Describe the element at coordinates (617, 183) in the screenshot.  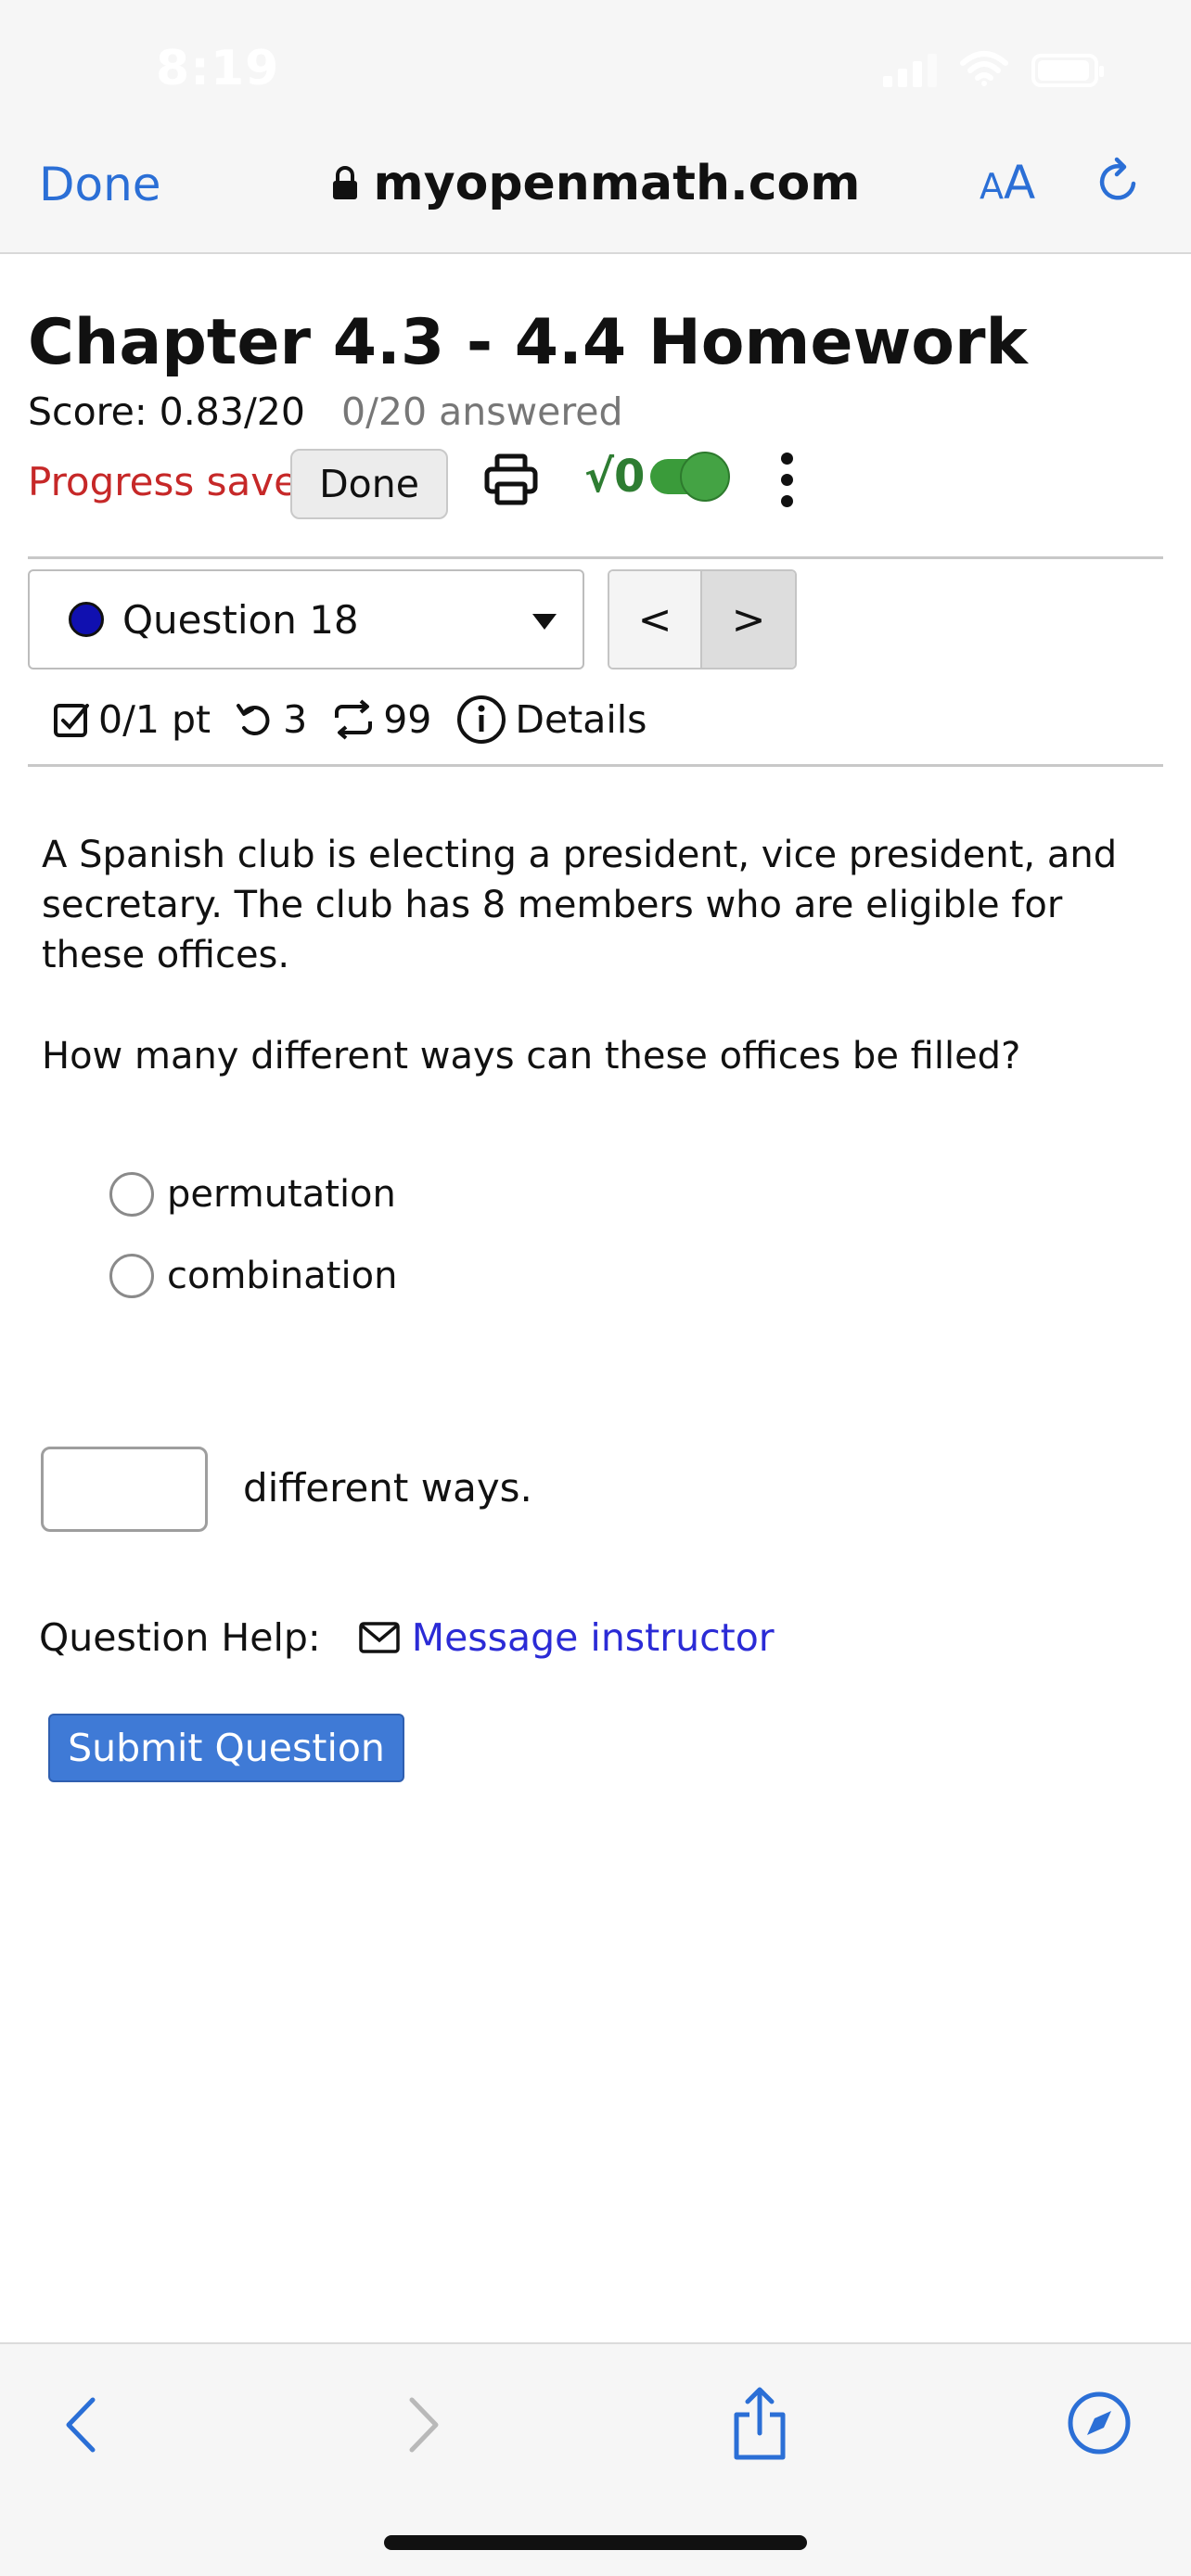
I see `url-text: myopenmath.com` at that location.